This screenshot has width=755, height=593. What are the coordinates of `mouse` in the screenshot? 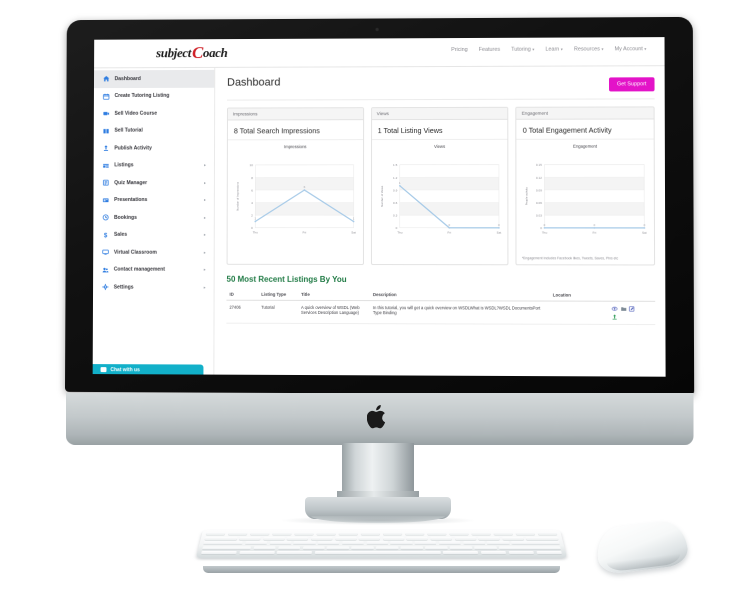 It's located at (642, 547).